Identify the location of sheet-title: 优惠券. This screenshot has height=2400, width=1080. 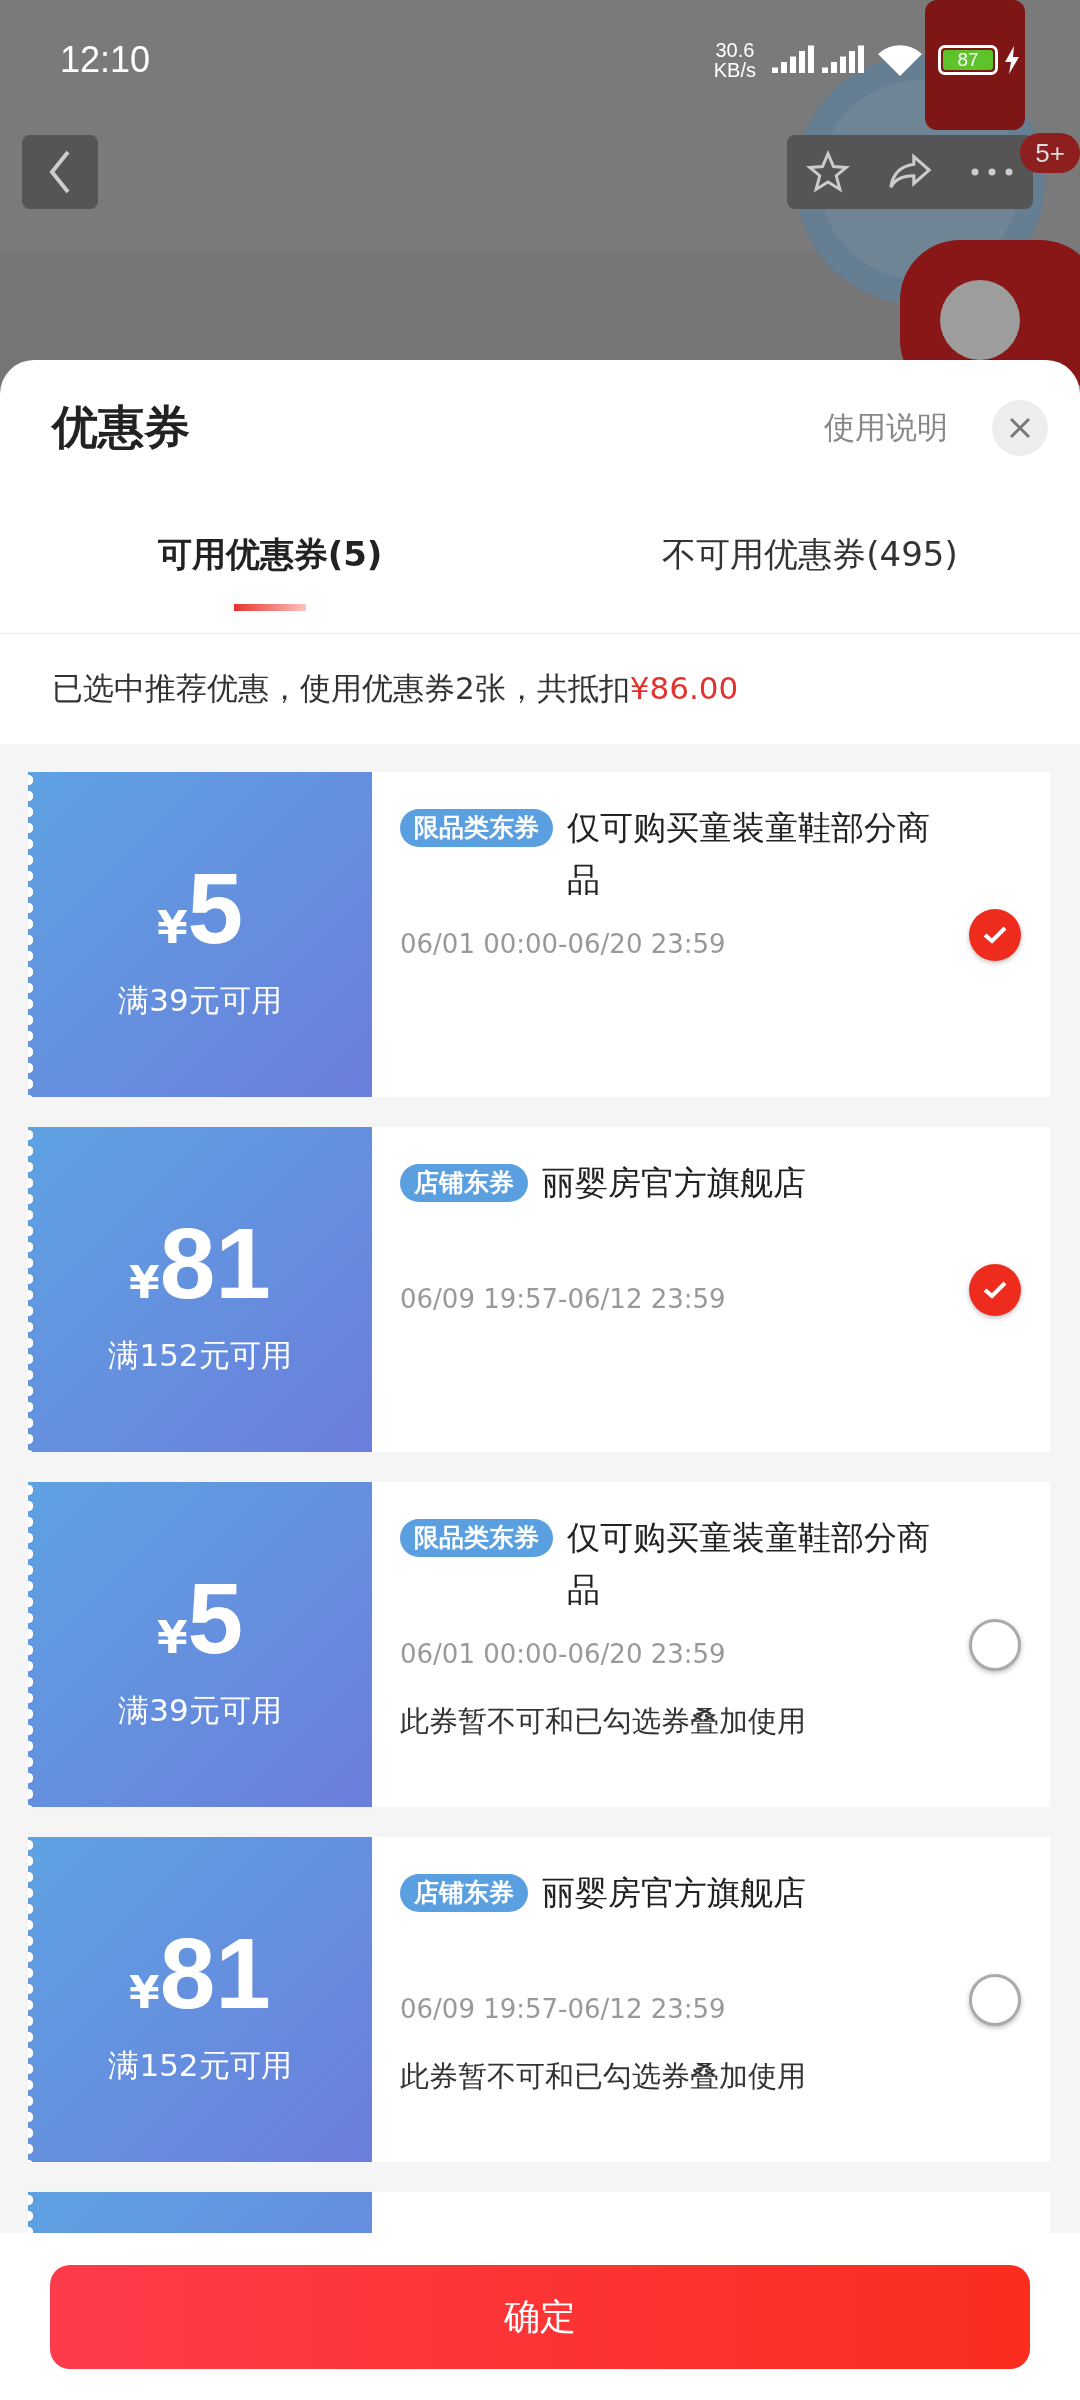
(121, 427).